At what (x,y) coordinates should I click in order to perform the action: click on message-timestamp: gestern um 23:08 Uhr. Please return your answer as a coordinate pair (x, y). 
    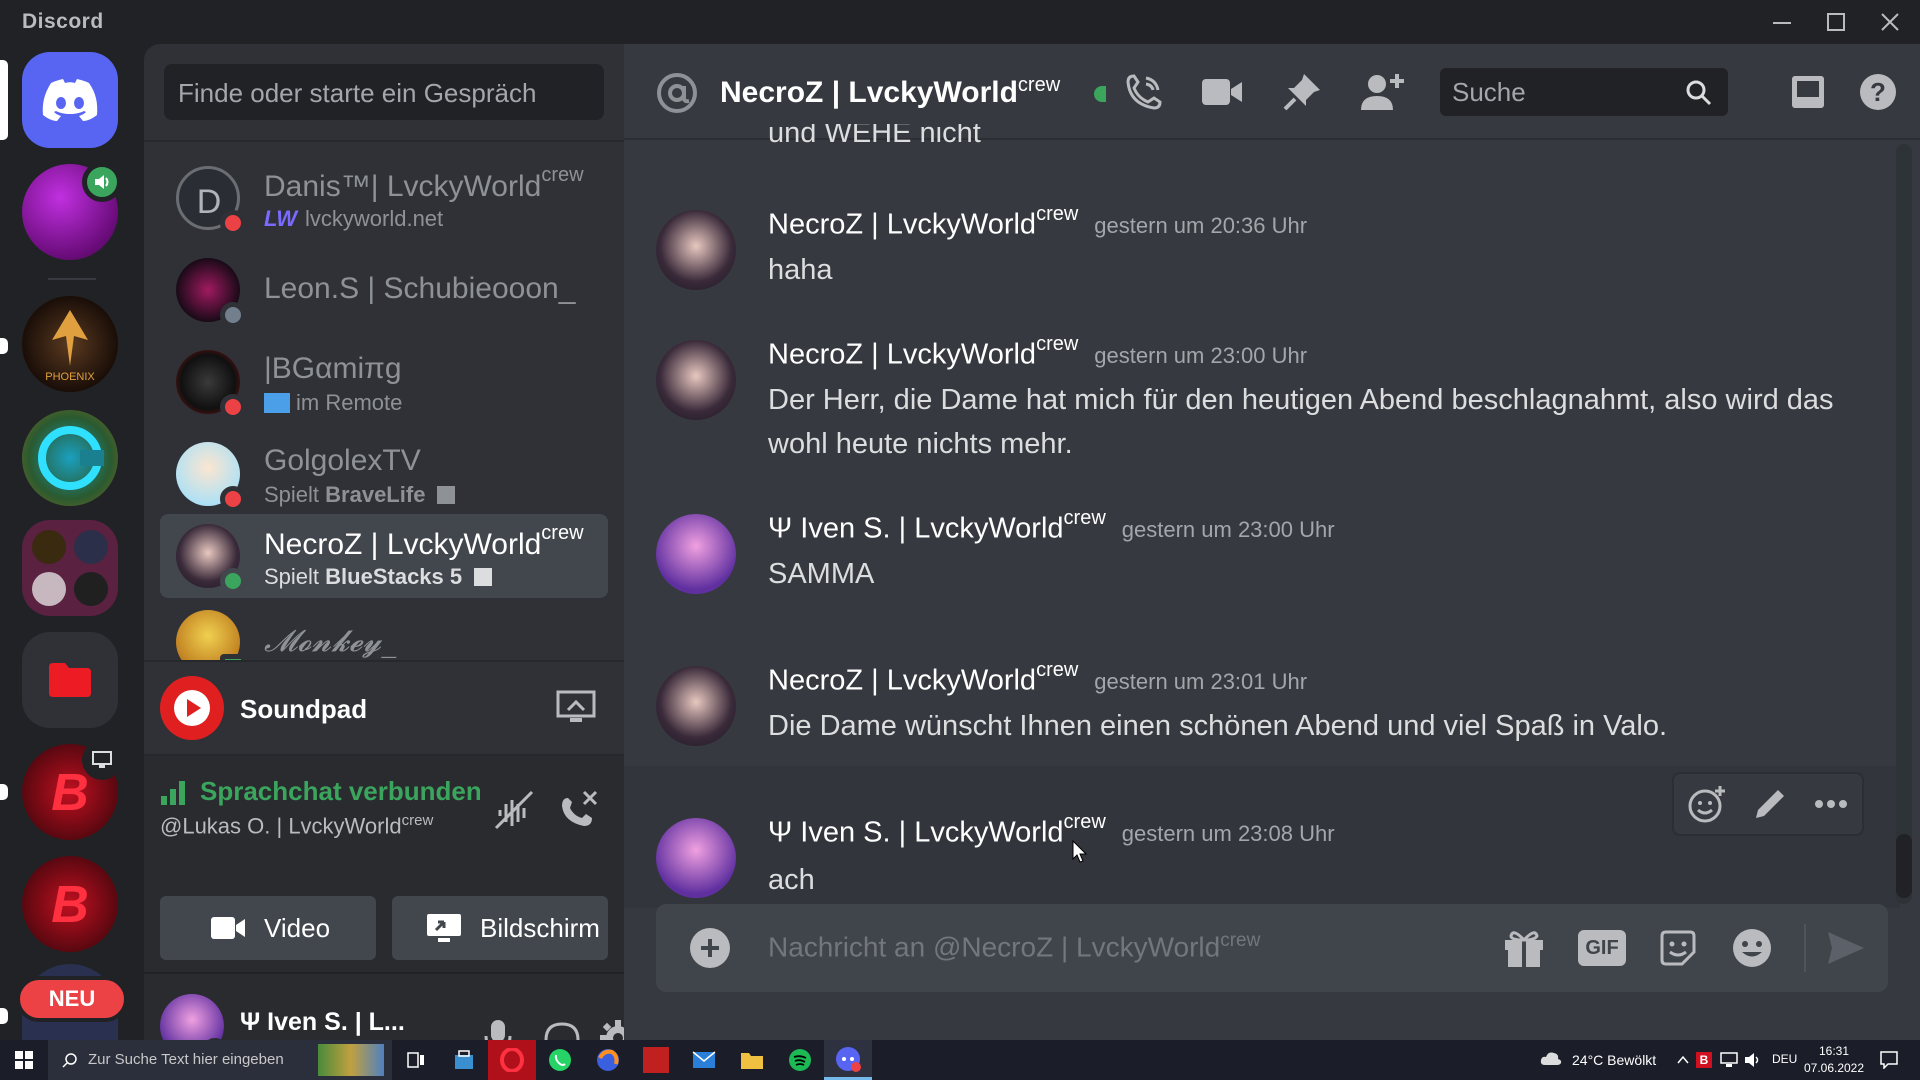
    Looking at the image, I should click on (1228, 833).